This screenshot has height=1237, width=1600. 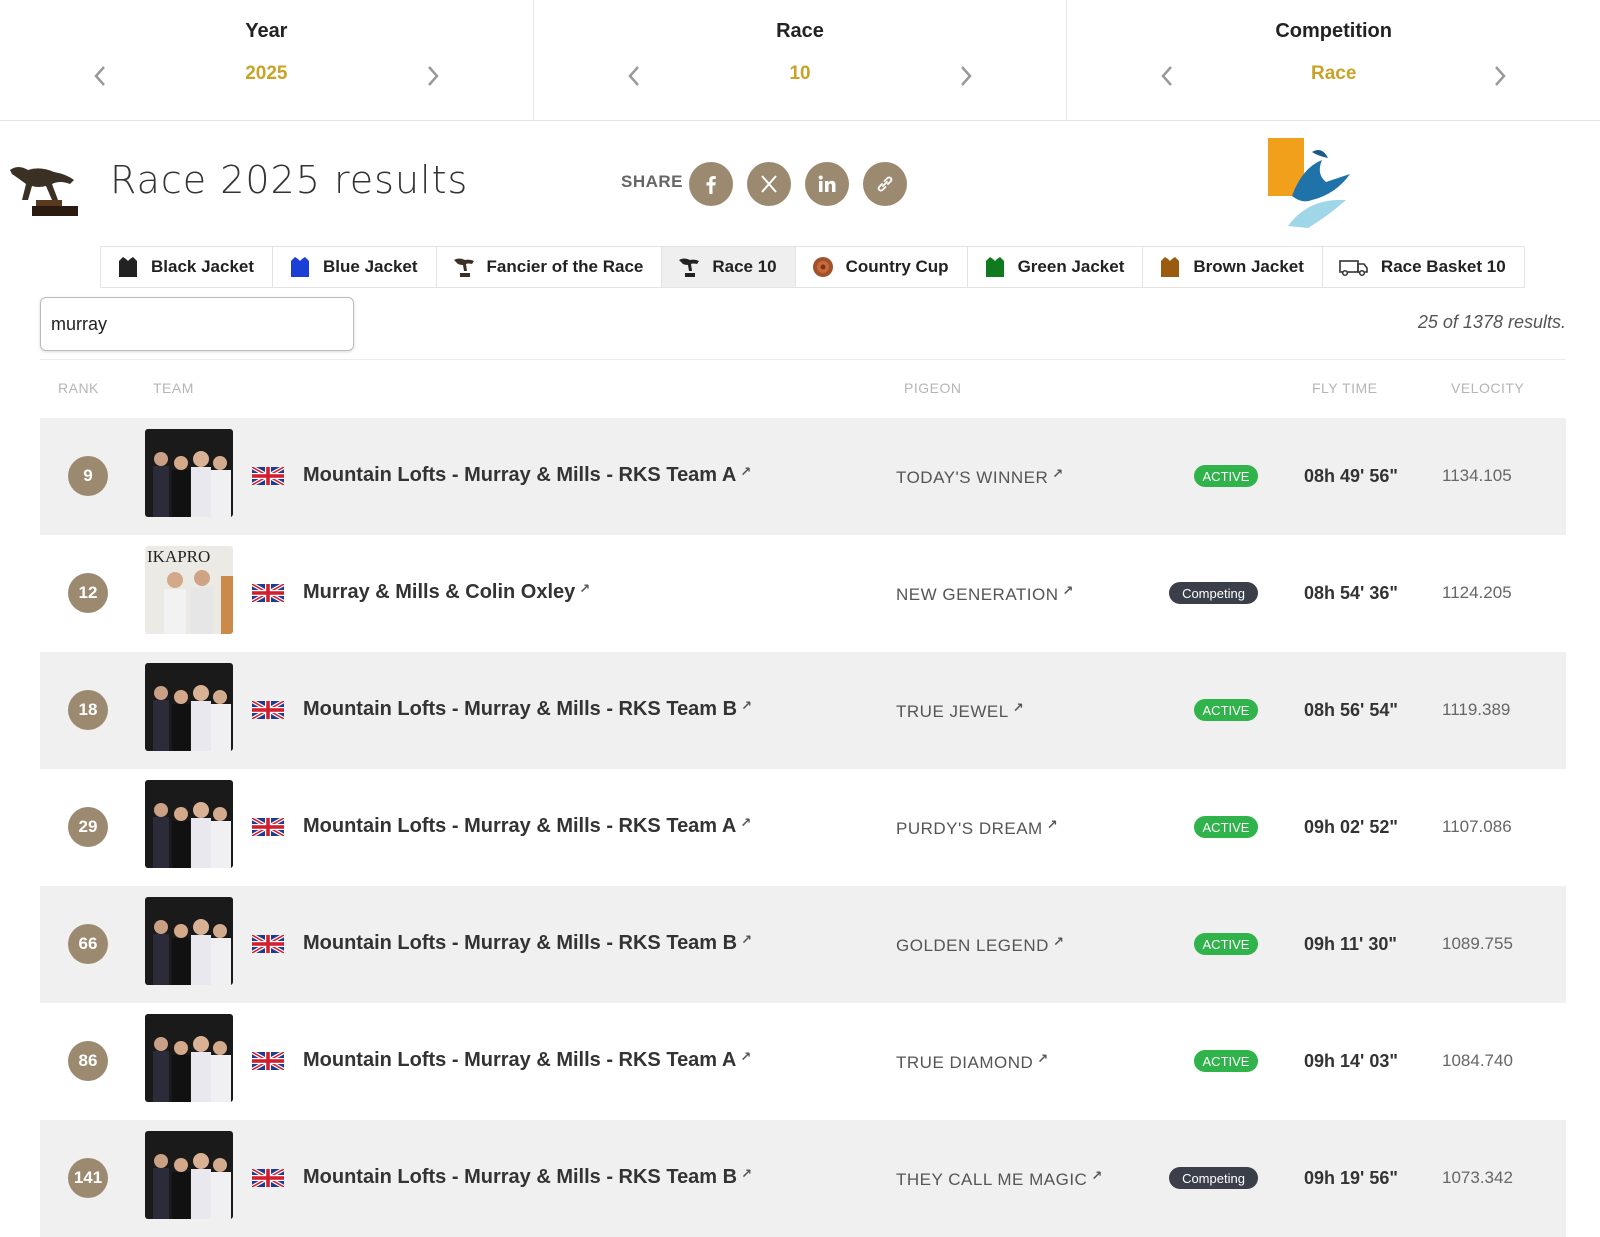 I want to click on tab-race-10-label: Race 10, so click(x=744, y=266).